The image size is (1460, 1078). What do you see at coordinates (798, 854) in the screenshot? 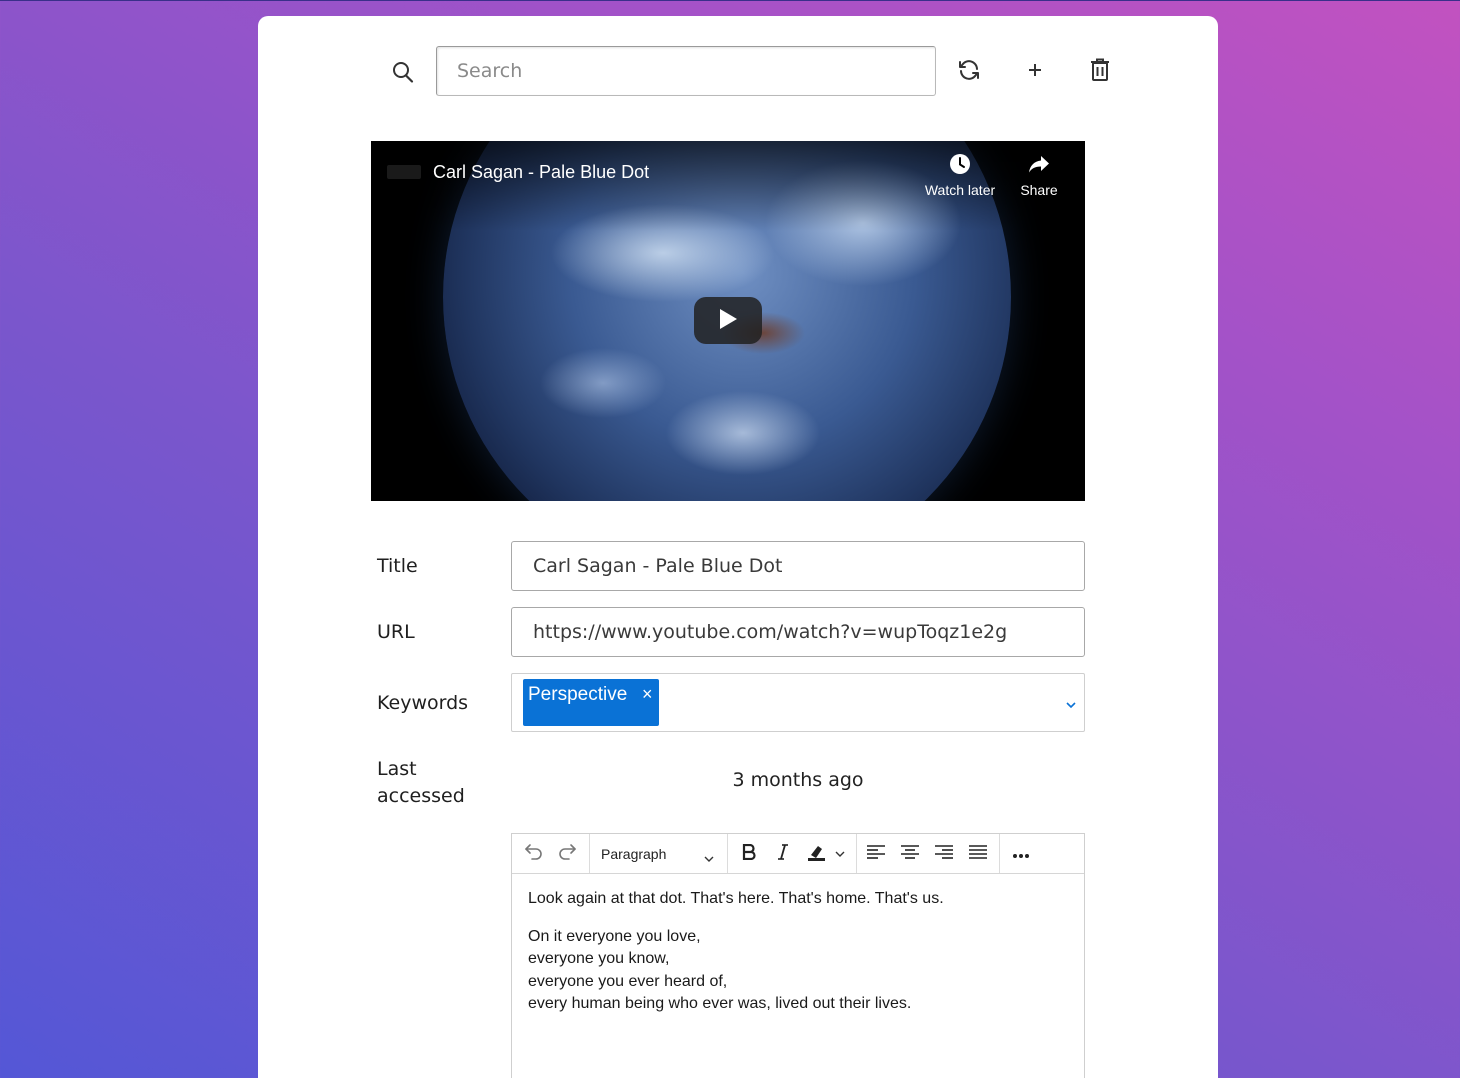
I see `editor-toolbar: Paragraph` at bounding box center [798, 854].